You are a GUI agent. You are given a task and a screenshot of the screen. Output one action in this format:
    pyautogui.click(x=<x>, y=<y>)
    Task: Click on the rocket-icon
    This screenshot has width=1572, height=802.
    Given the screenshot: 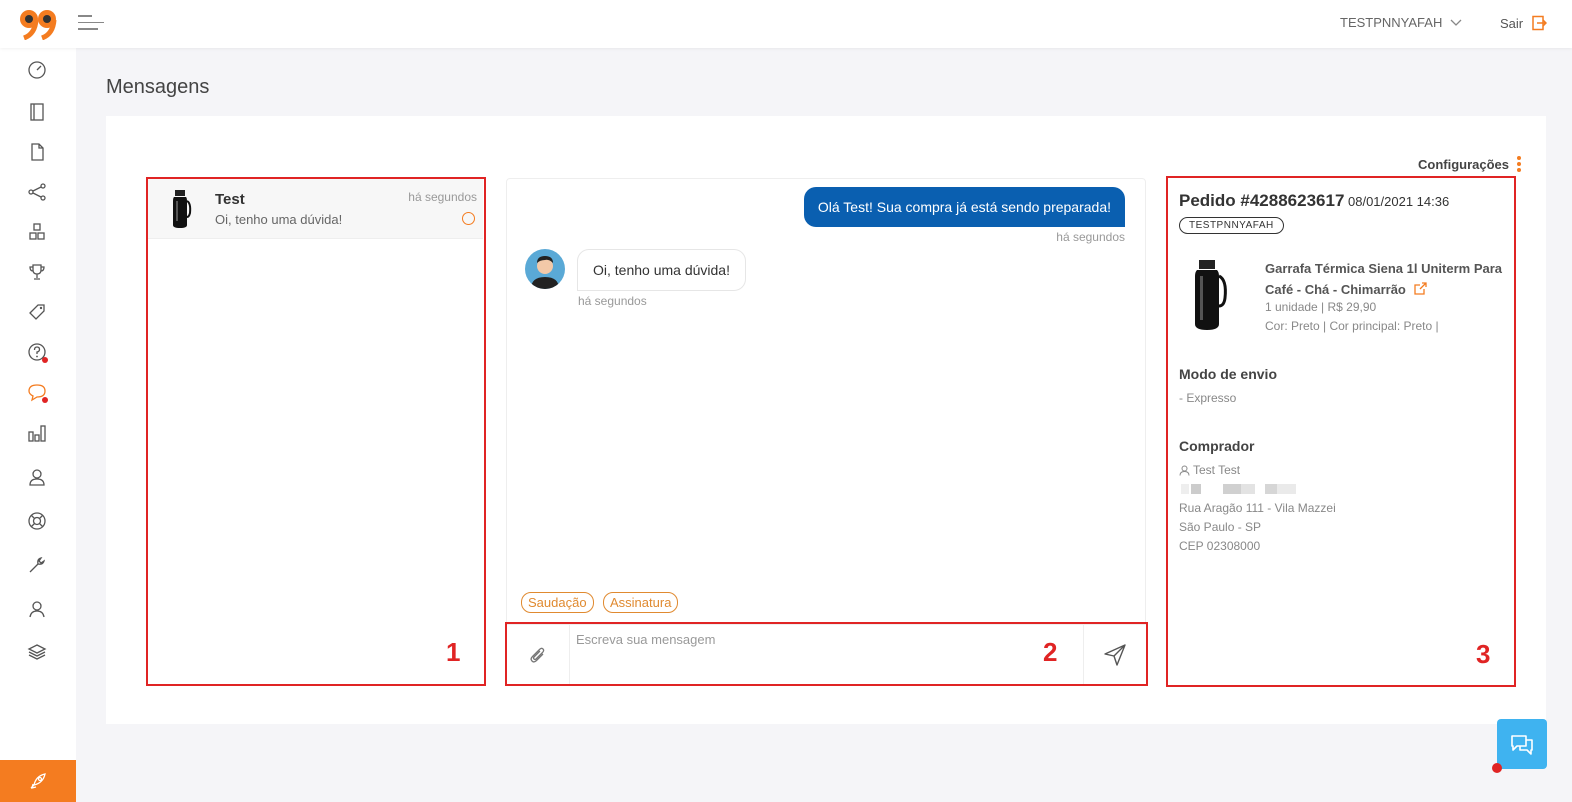 What is the action you would take?
    pyautogui.click(x=38, y=781)
    